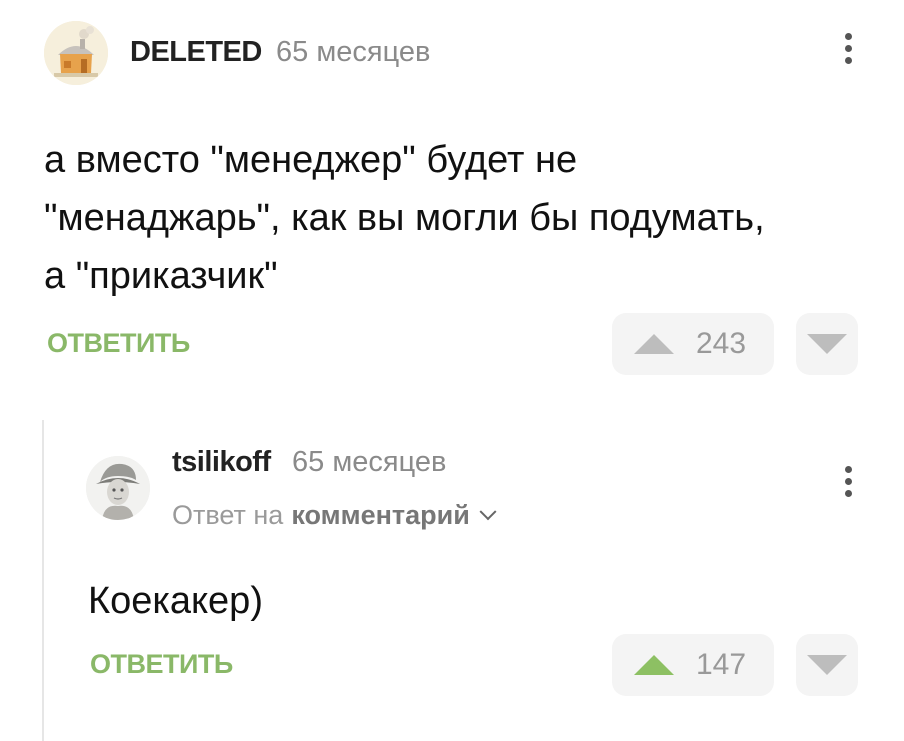 This screenshot has width=904, height=741. What do you see at coordinates (721, 664) in the screenshot?
I see `reply-vote-count: 147` at bounding box center [721, 664].